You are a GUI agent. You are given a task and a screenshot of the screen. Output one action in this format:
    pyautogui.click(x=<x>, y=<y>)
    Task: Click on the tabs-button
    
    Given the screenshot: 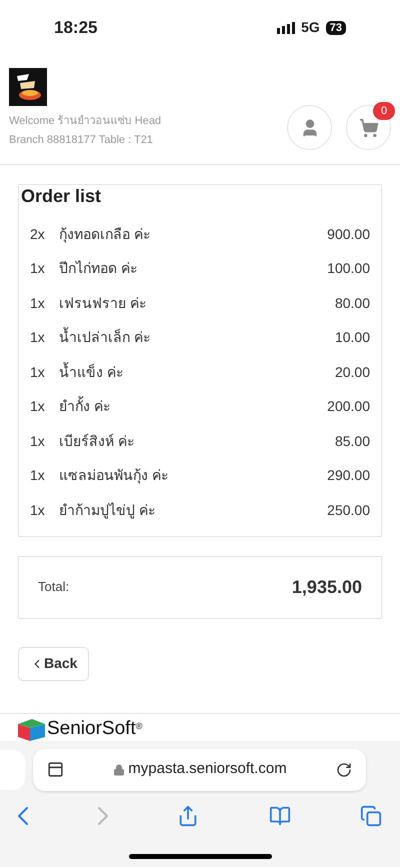 What is the action you would take?
    pyautogui.click(x=371, y=815)
    